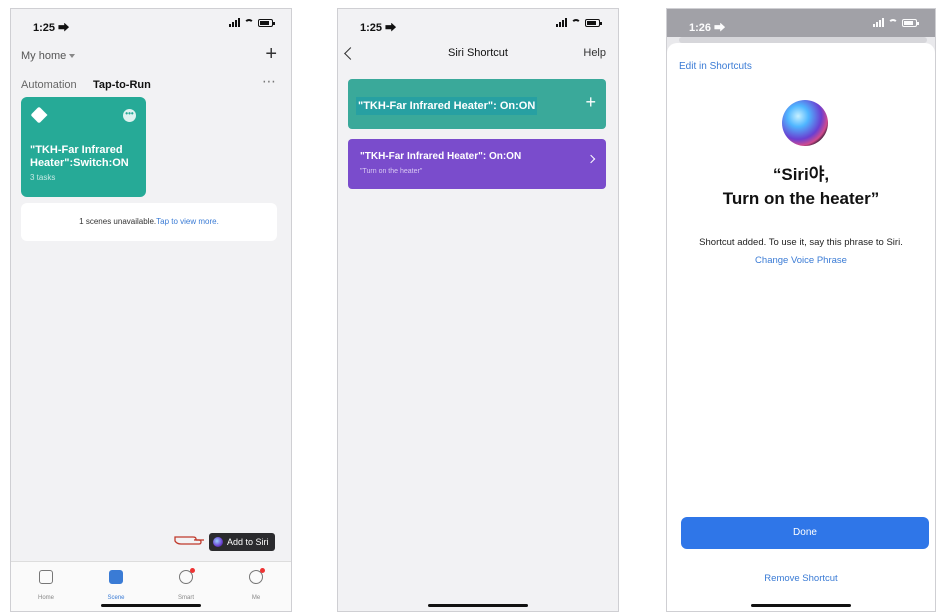 The width and height of the screenshot is (936, 612). Describe the element at coordinates (49, 85) in the screenshot. I see `tab-automation: Automation` at that location.